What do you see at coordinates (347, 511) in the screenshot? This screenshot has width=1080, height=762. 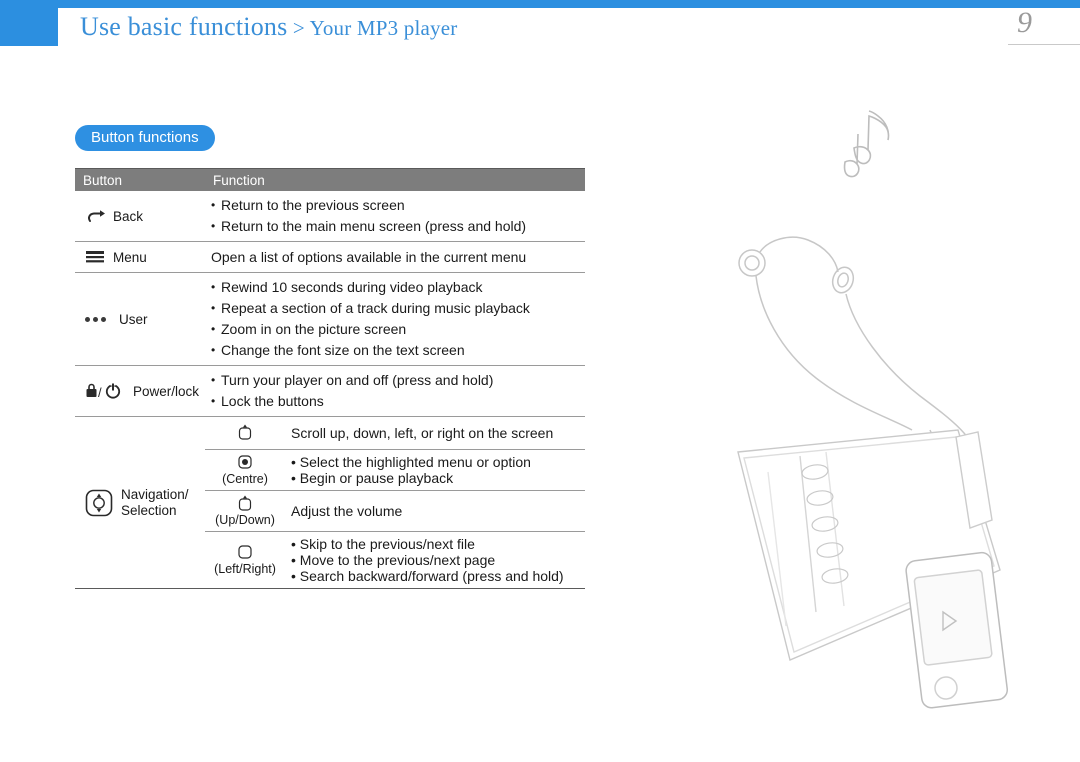 I see `function-text: Adjust the volume` at bounding box center [347, 511].